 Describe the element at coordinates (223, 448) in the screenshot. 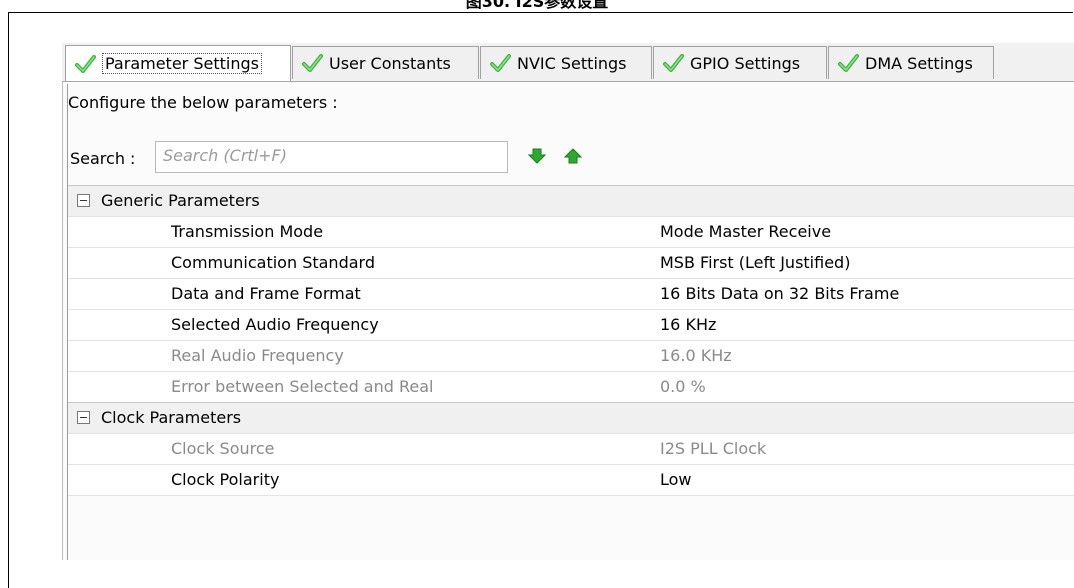

I see `param-name: Clock Source` at that location.